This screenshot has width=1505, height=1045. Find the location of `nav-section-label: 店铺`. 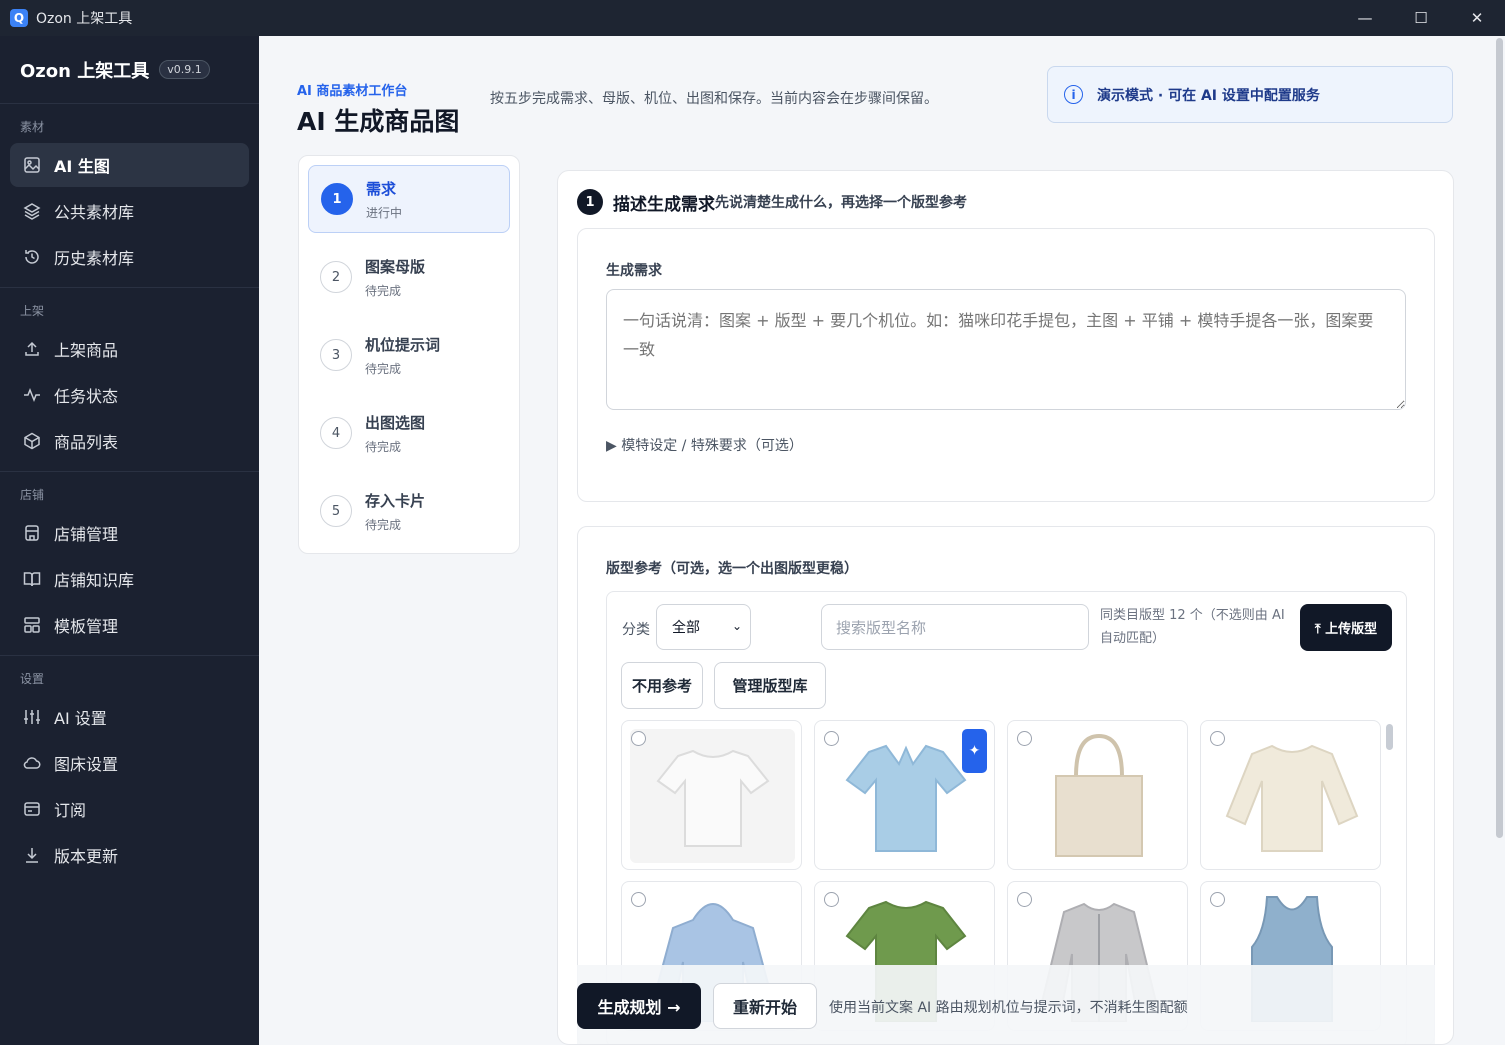

nav-section-label: 店铺 is located at coordinates (32, 495).